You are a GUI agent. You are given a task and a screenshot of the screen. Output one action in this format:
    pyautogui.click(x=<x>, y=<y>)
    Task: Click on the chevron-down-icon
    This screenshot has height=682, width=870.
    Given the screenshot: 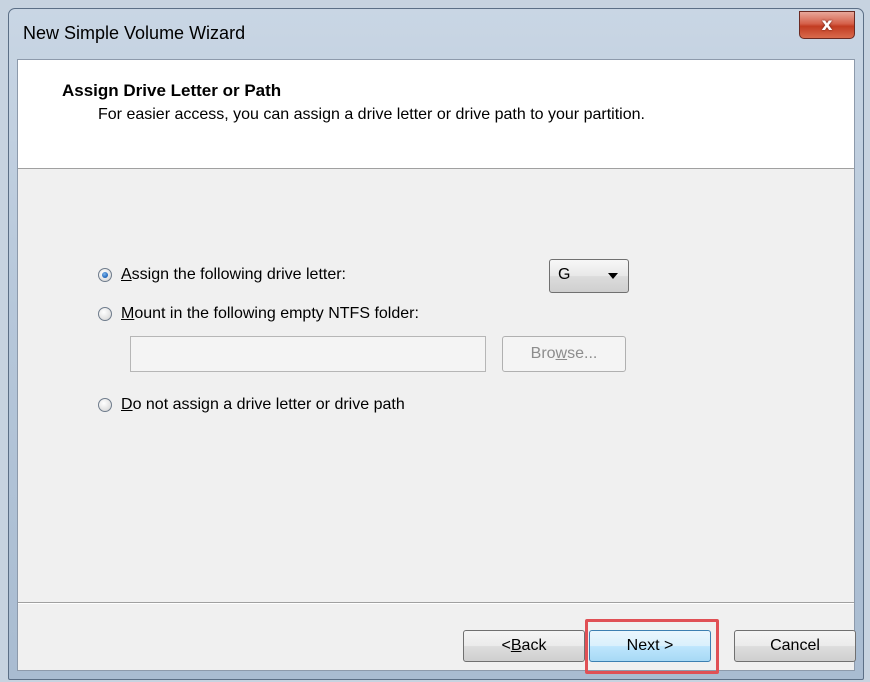 What is the action you would take?
    pyautogui.click(x=613, y=276)
    